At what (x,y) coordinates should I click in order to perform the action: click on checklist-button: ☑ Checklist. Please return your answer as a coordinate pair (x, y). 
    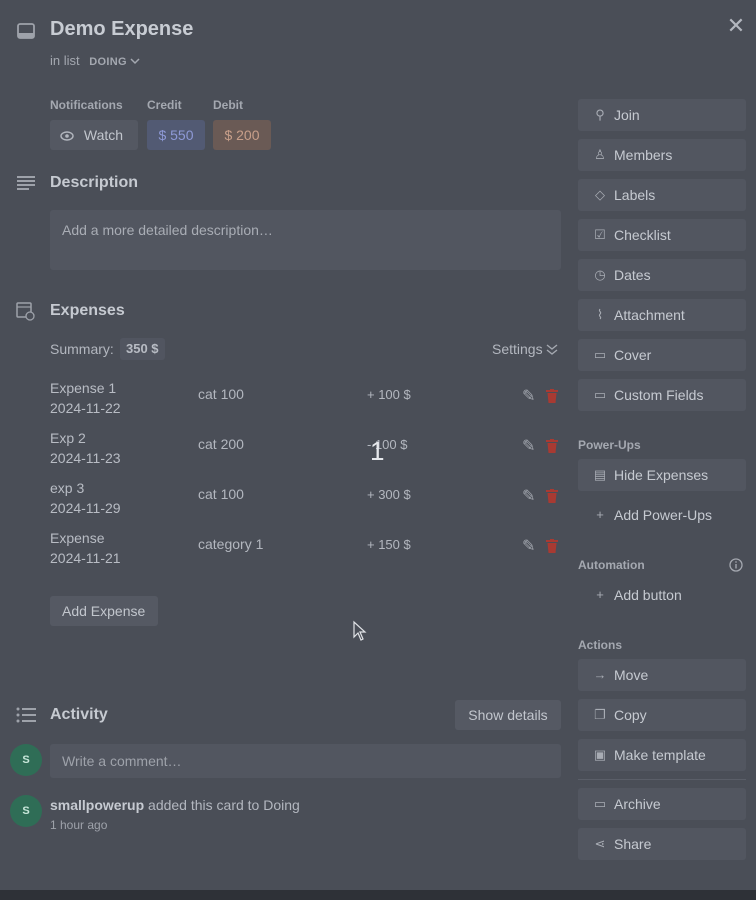
    Looking at the image, I should click on (662, 235).